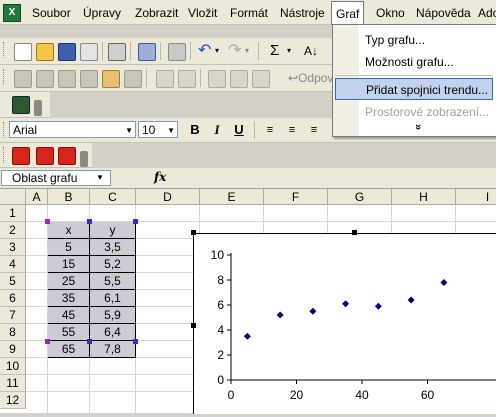  Describe the element at coordinates (67, 156) in the screenshot. I see `pdf-review-icon` at that location.